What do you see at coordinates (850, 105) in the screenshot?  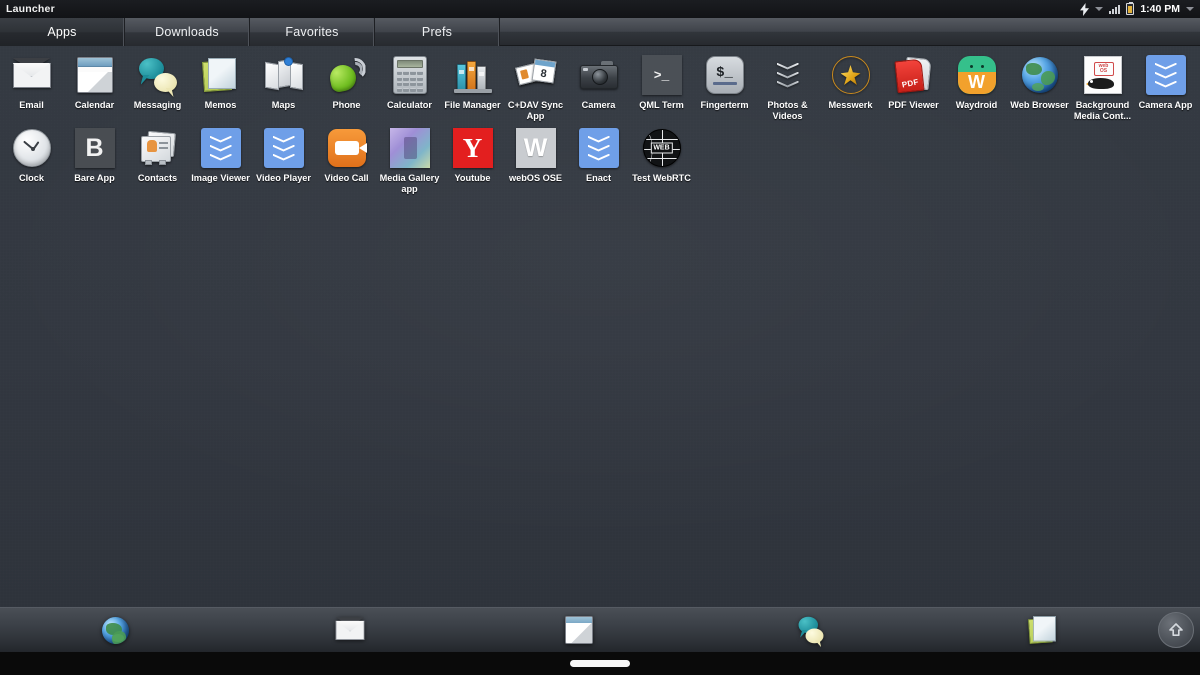 I see `app-label: Messwerk` at bounding box center [850, 105].